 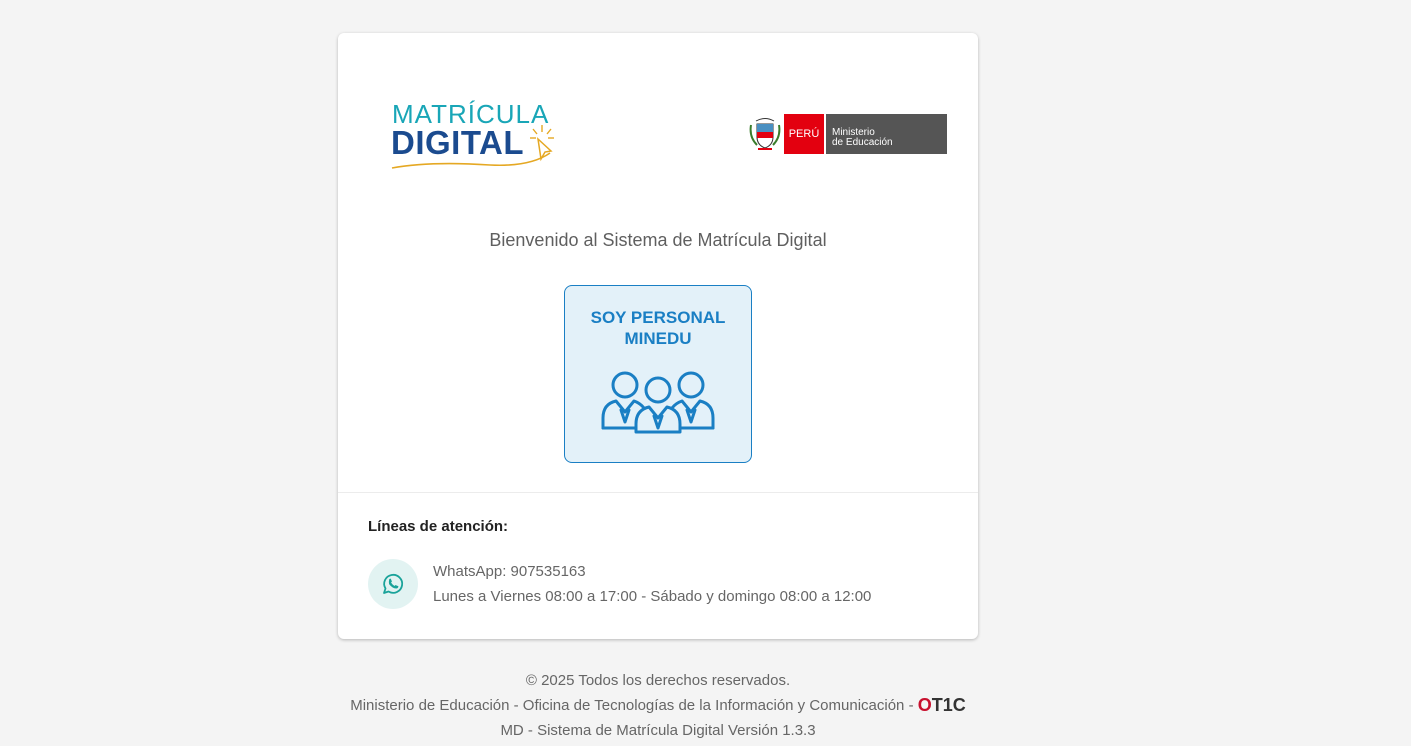 What do you see at coordinates (472, 147) in the screenshot?
I see `logo-cursor-swoosh` at bounding box center [472, 147].